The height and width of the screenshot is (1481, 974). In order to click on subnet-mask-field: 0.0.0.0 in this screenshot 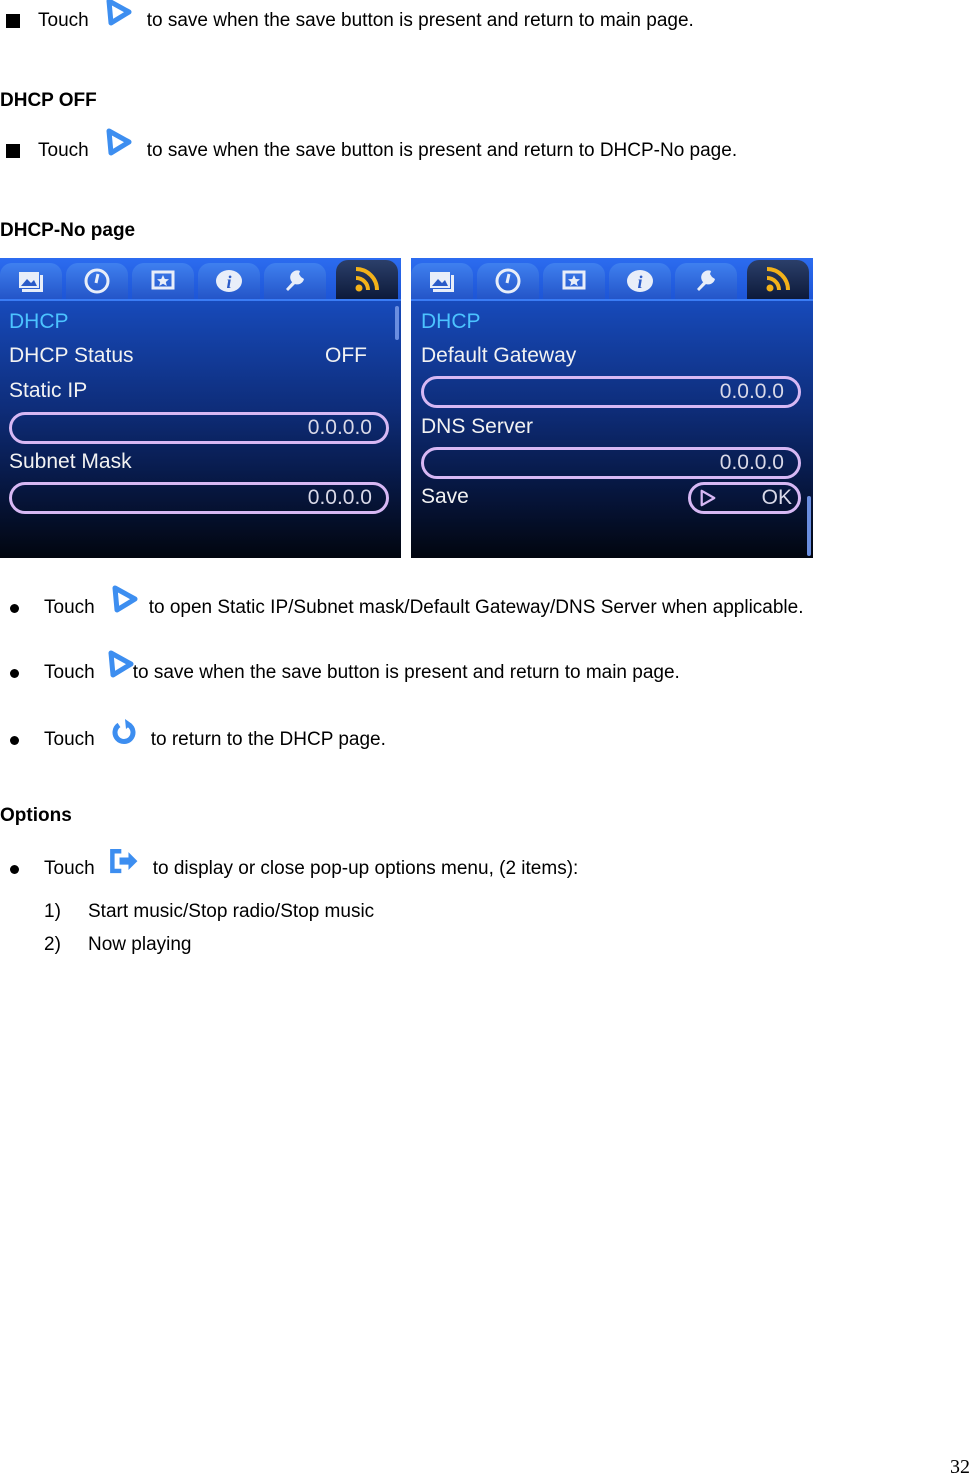, I will do `click(199, 498)`.